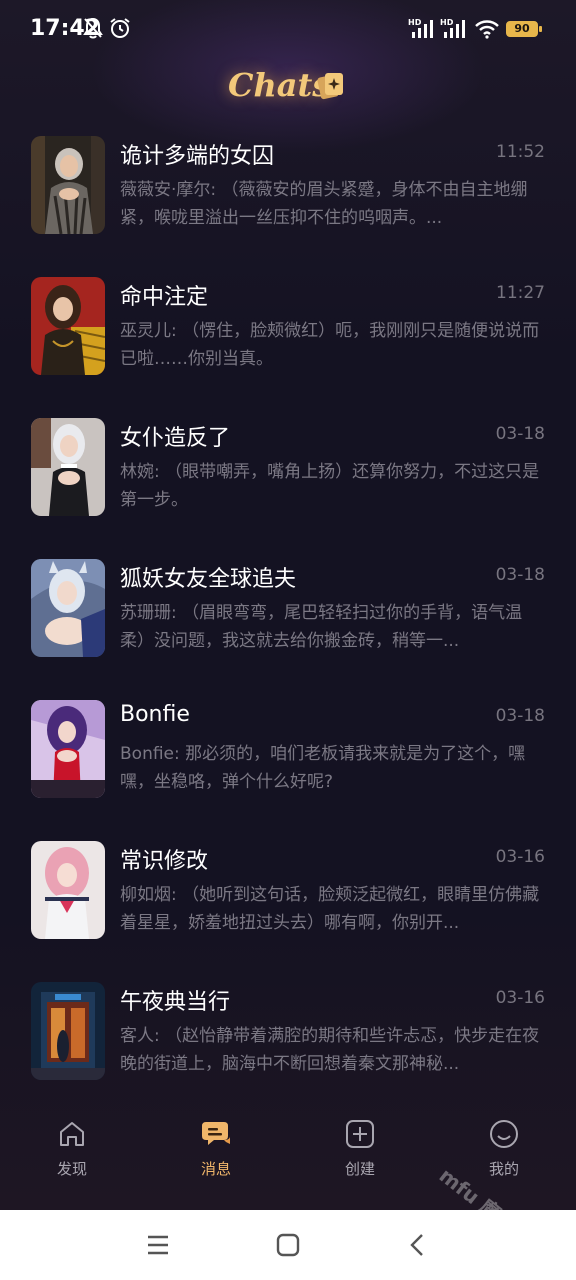  I want to click on battery-indicator: 90, so click(524, 29).